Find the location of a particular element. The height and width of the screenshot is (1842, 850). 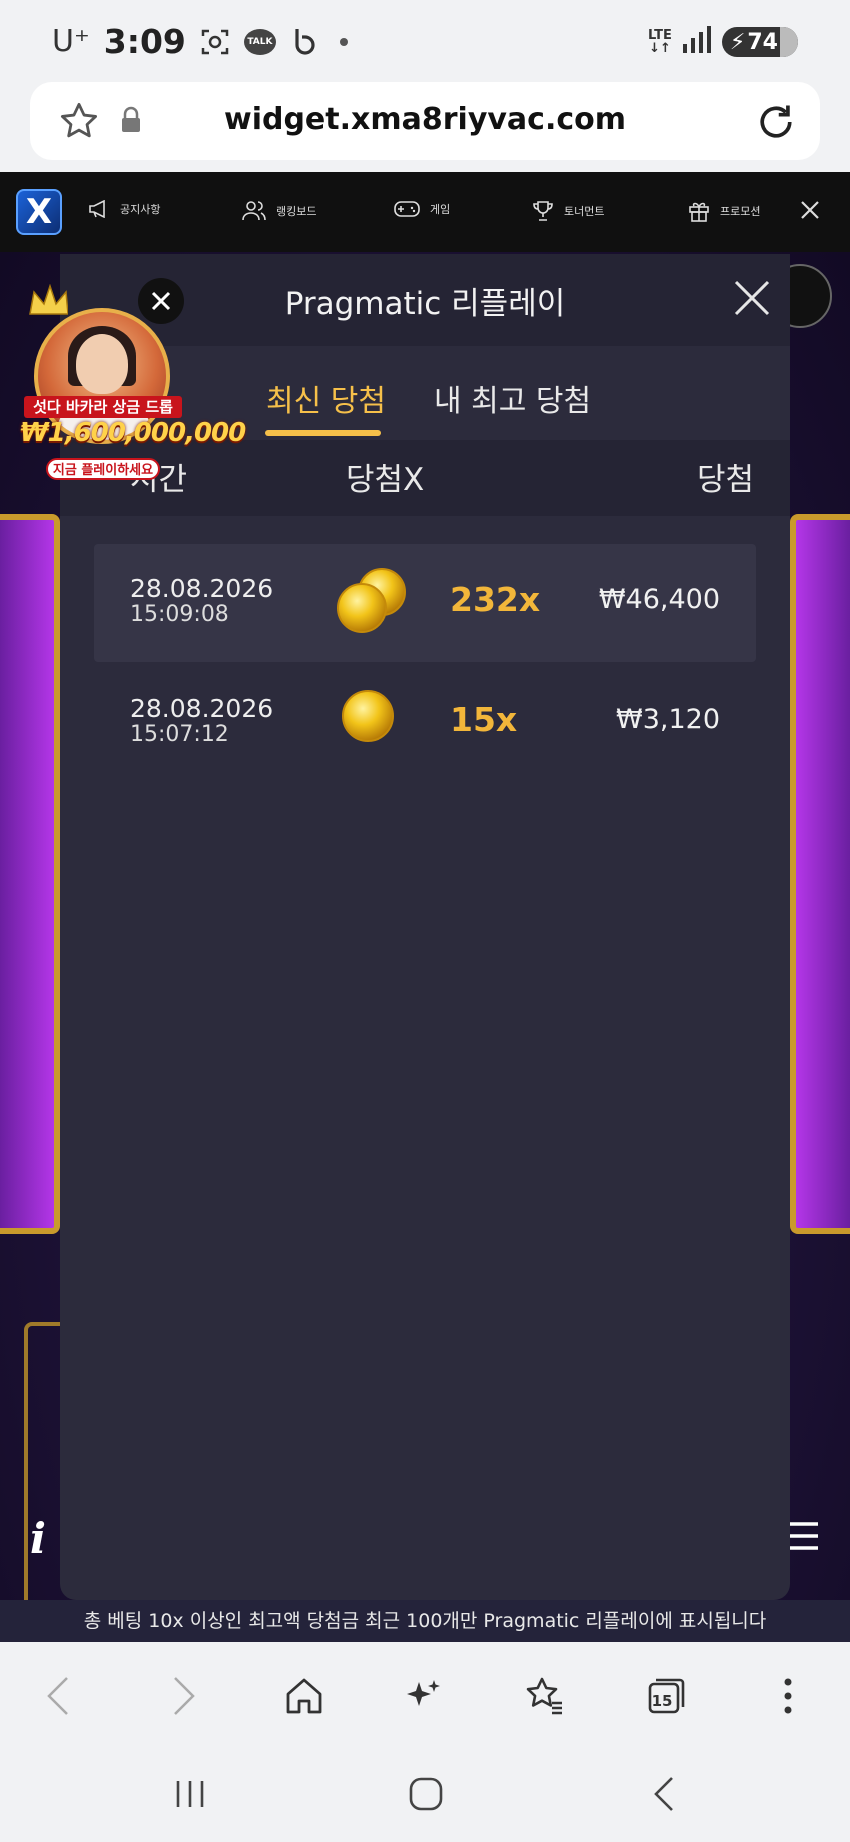

coin-icon is located at coordinates (368, 718).